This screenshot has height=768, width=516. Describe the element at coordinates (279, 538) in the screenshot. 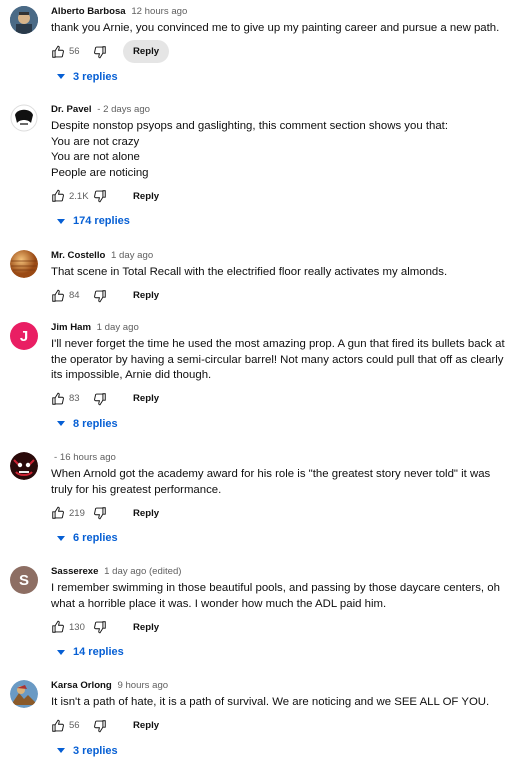

I see `view-replies-button: 6 replies` at that location.